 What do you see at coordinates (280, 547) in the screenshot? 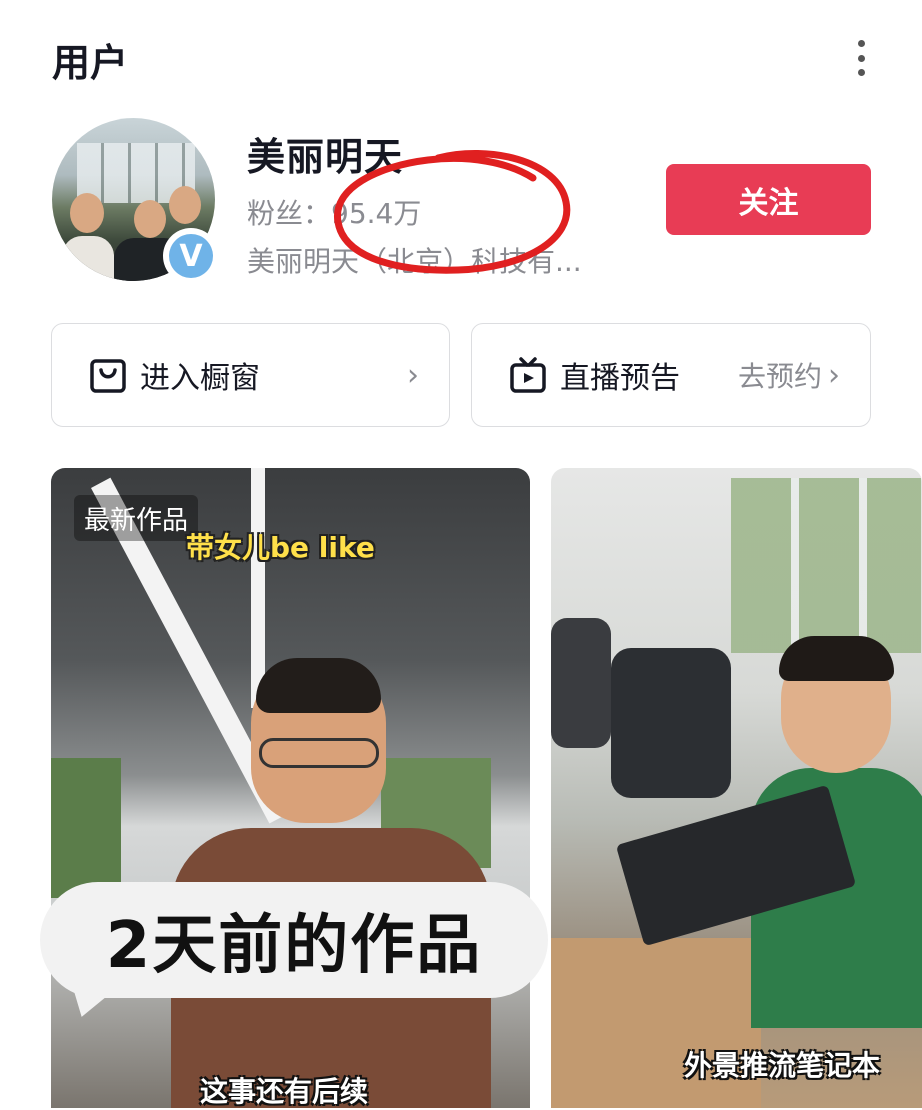
I see `video-caption: 带女儿be like` at bounding box center [280, 547].